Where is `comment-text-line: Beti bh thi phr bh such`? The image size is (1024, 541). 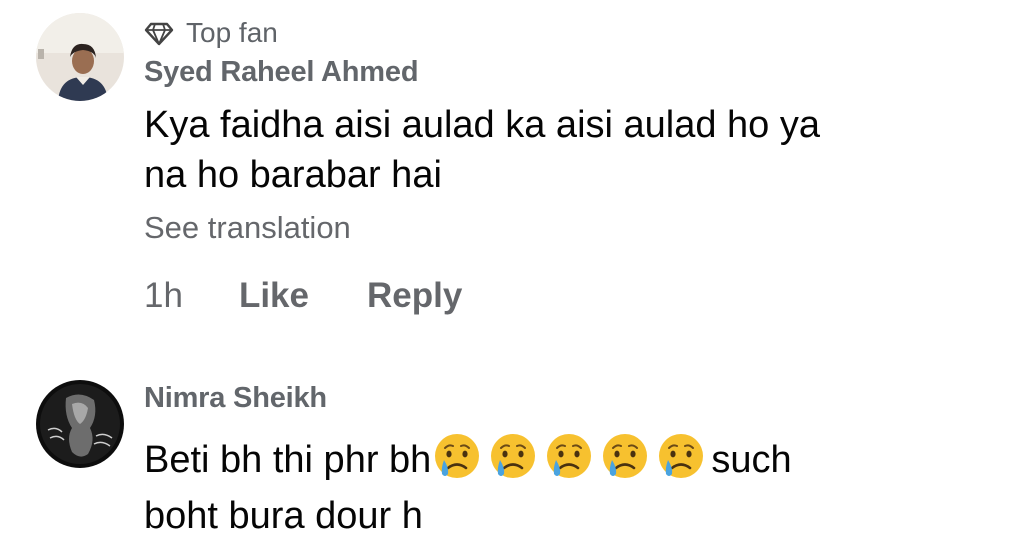
comment-text-line: Beti bh thi phr bh such is located at coordinates (574, 457).